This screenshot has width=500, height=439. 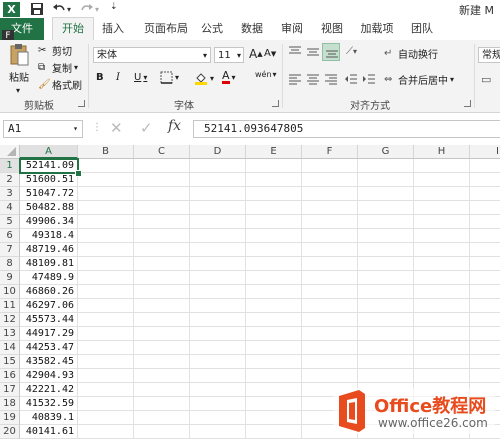 I want to click on phonetic-dropdown-icon: ▾, so click(x=275, y=74).